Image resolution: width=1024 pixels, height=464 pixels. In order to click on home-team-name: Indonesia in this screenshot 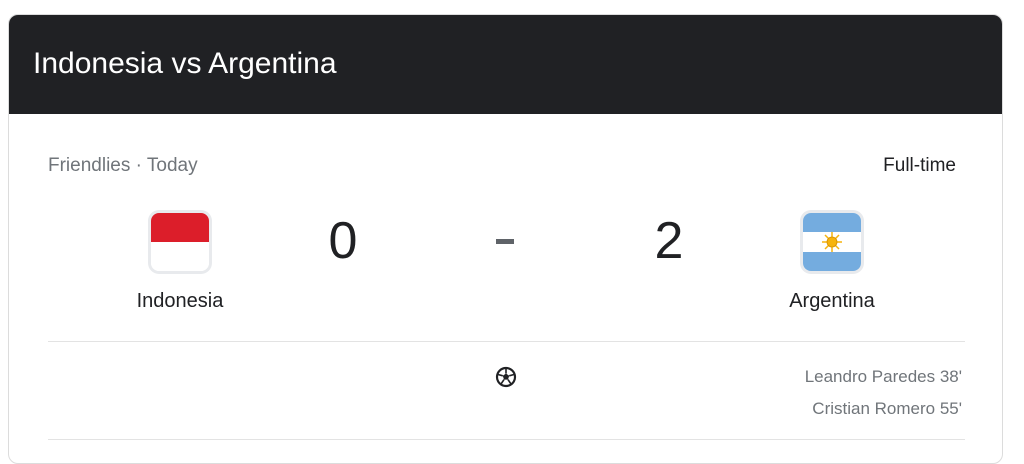, I will do `click(180, 301)`.